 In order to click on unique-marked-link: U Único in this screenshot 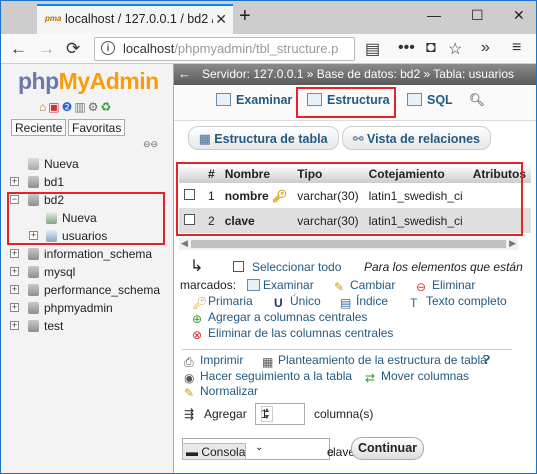, I will do `click(297, 302)`.